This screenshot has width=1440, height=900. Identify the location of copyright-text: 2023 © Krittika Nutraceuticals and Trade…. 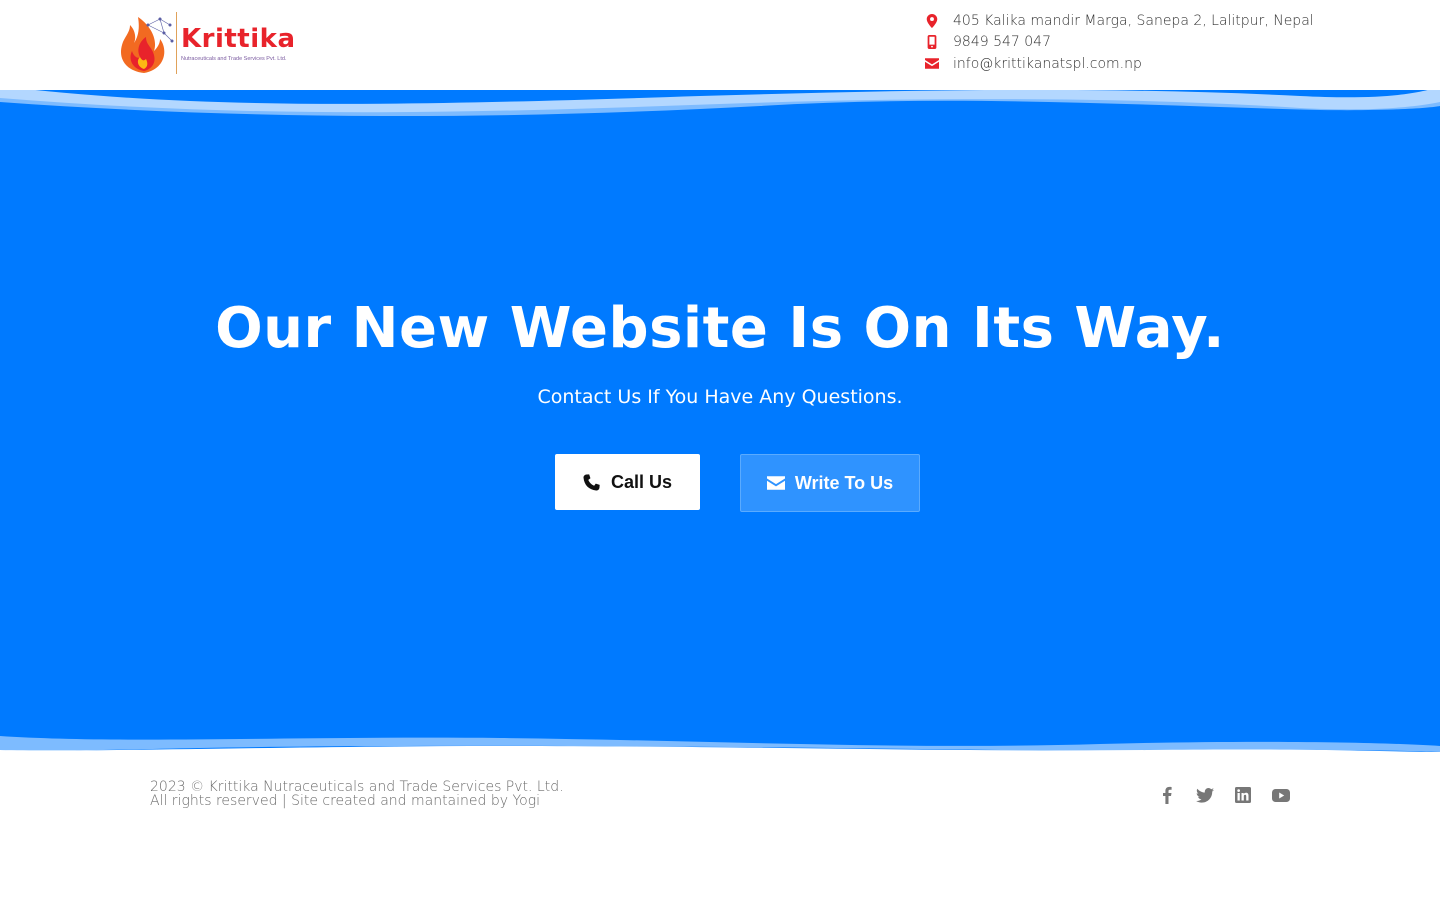
(357, 787).